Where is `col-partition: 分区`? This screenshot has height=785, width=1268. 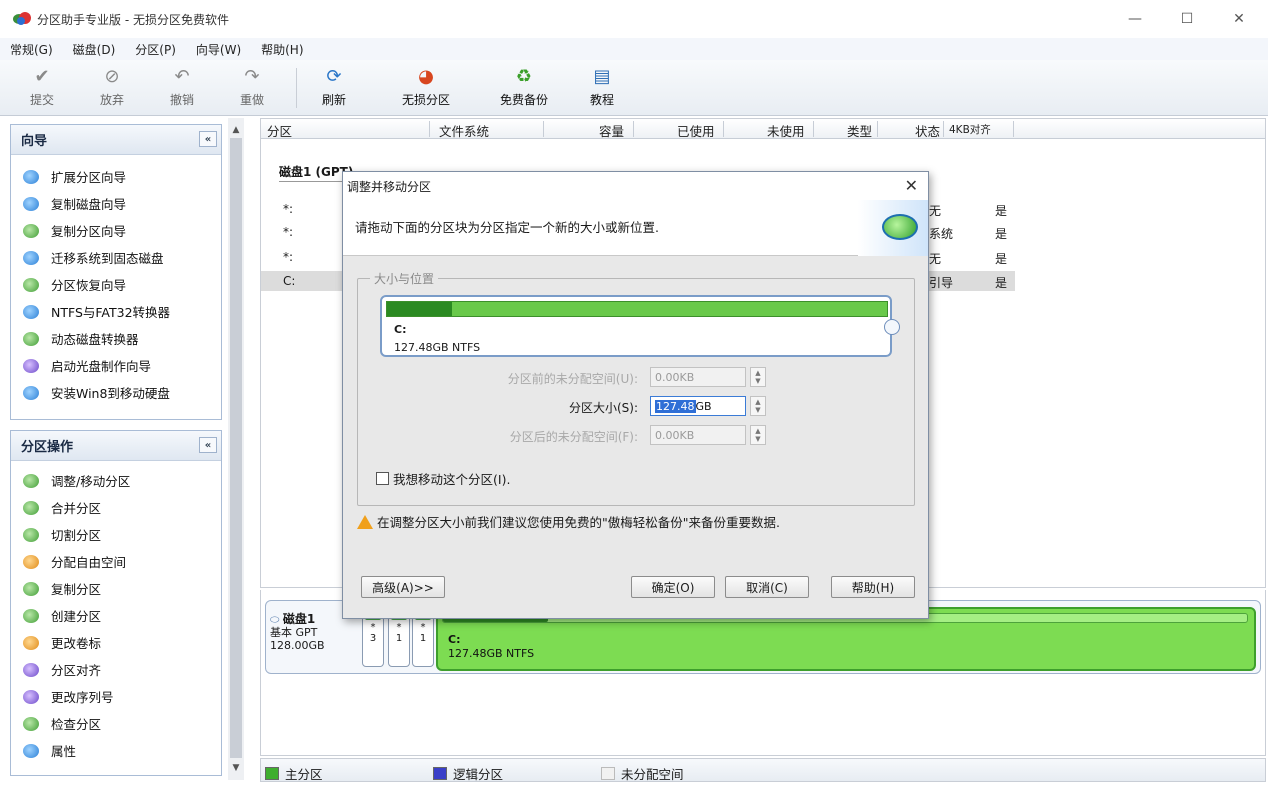 col-partition: 分区 is located at coordinates (279, 130).